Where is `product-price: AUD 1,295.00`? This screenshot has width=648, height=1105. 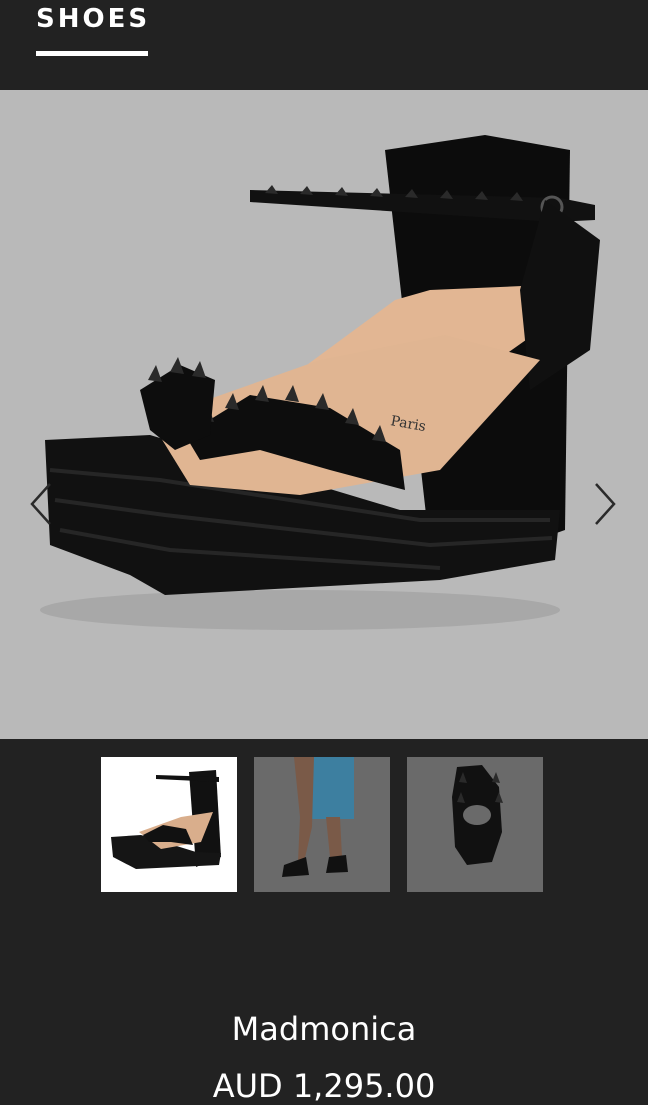 product-price: AUD 1,295.00 is located at coordinates (324, 1086).